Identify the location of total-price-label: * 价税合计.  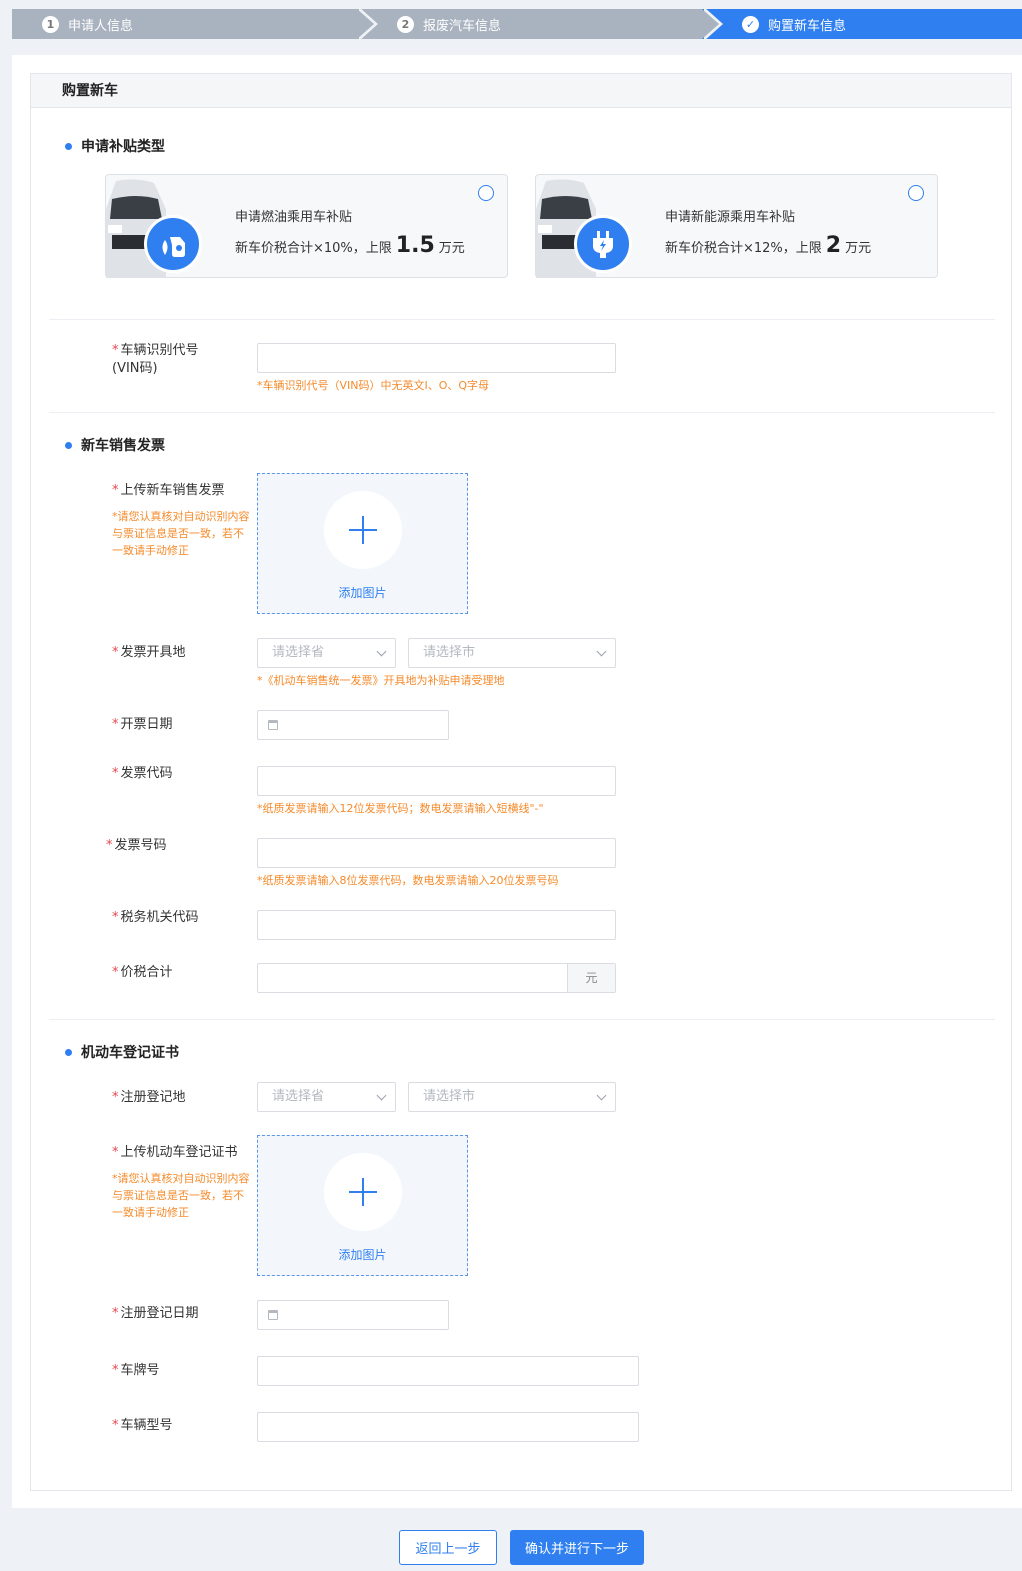
(142, 972).